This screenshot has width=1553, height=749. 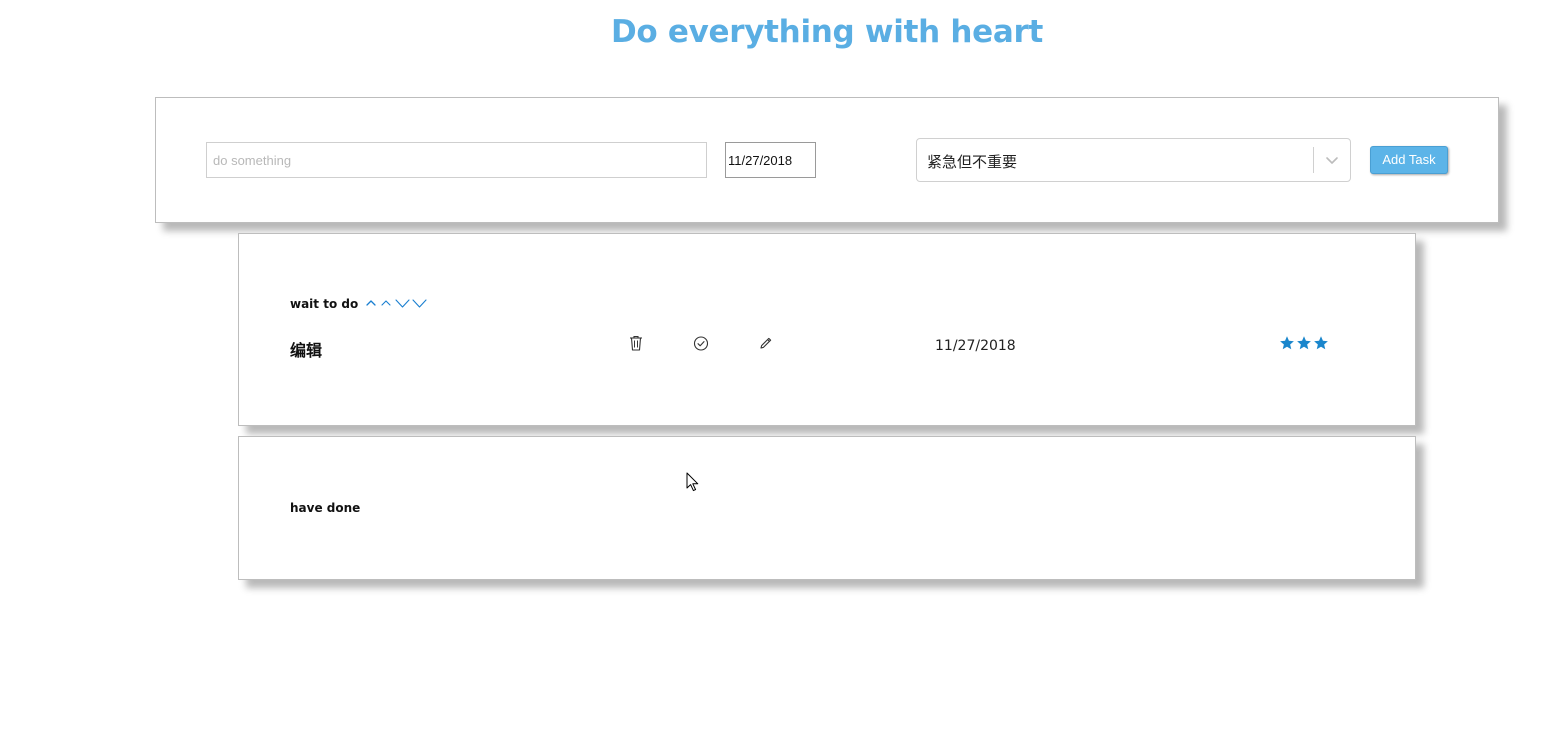 I want to click on trash-icon, so click(x=636, y=343).